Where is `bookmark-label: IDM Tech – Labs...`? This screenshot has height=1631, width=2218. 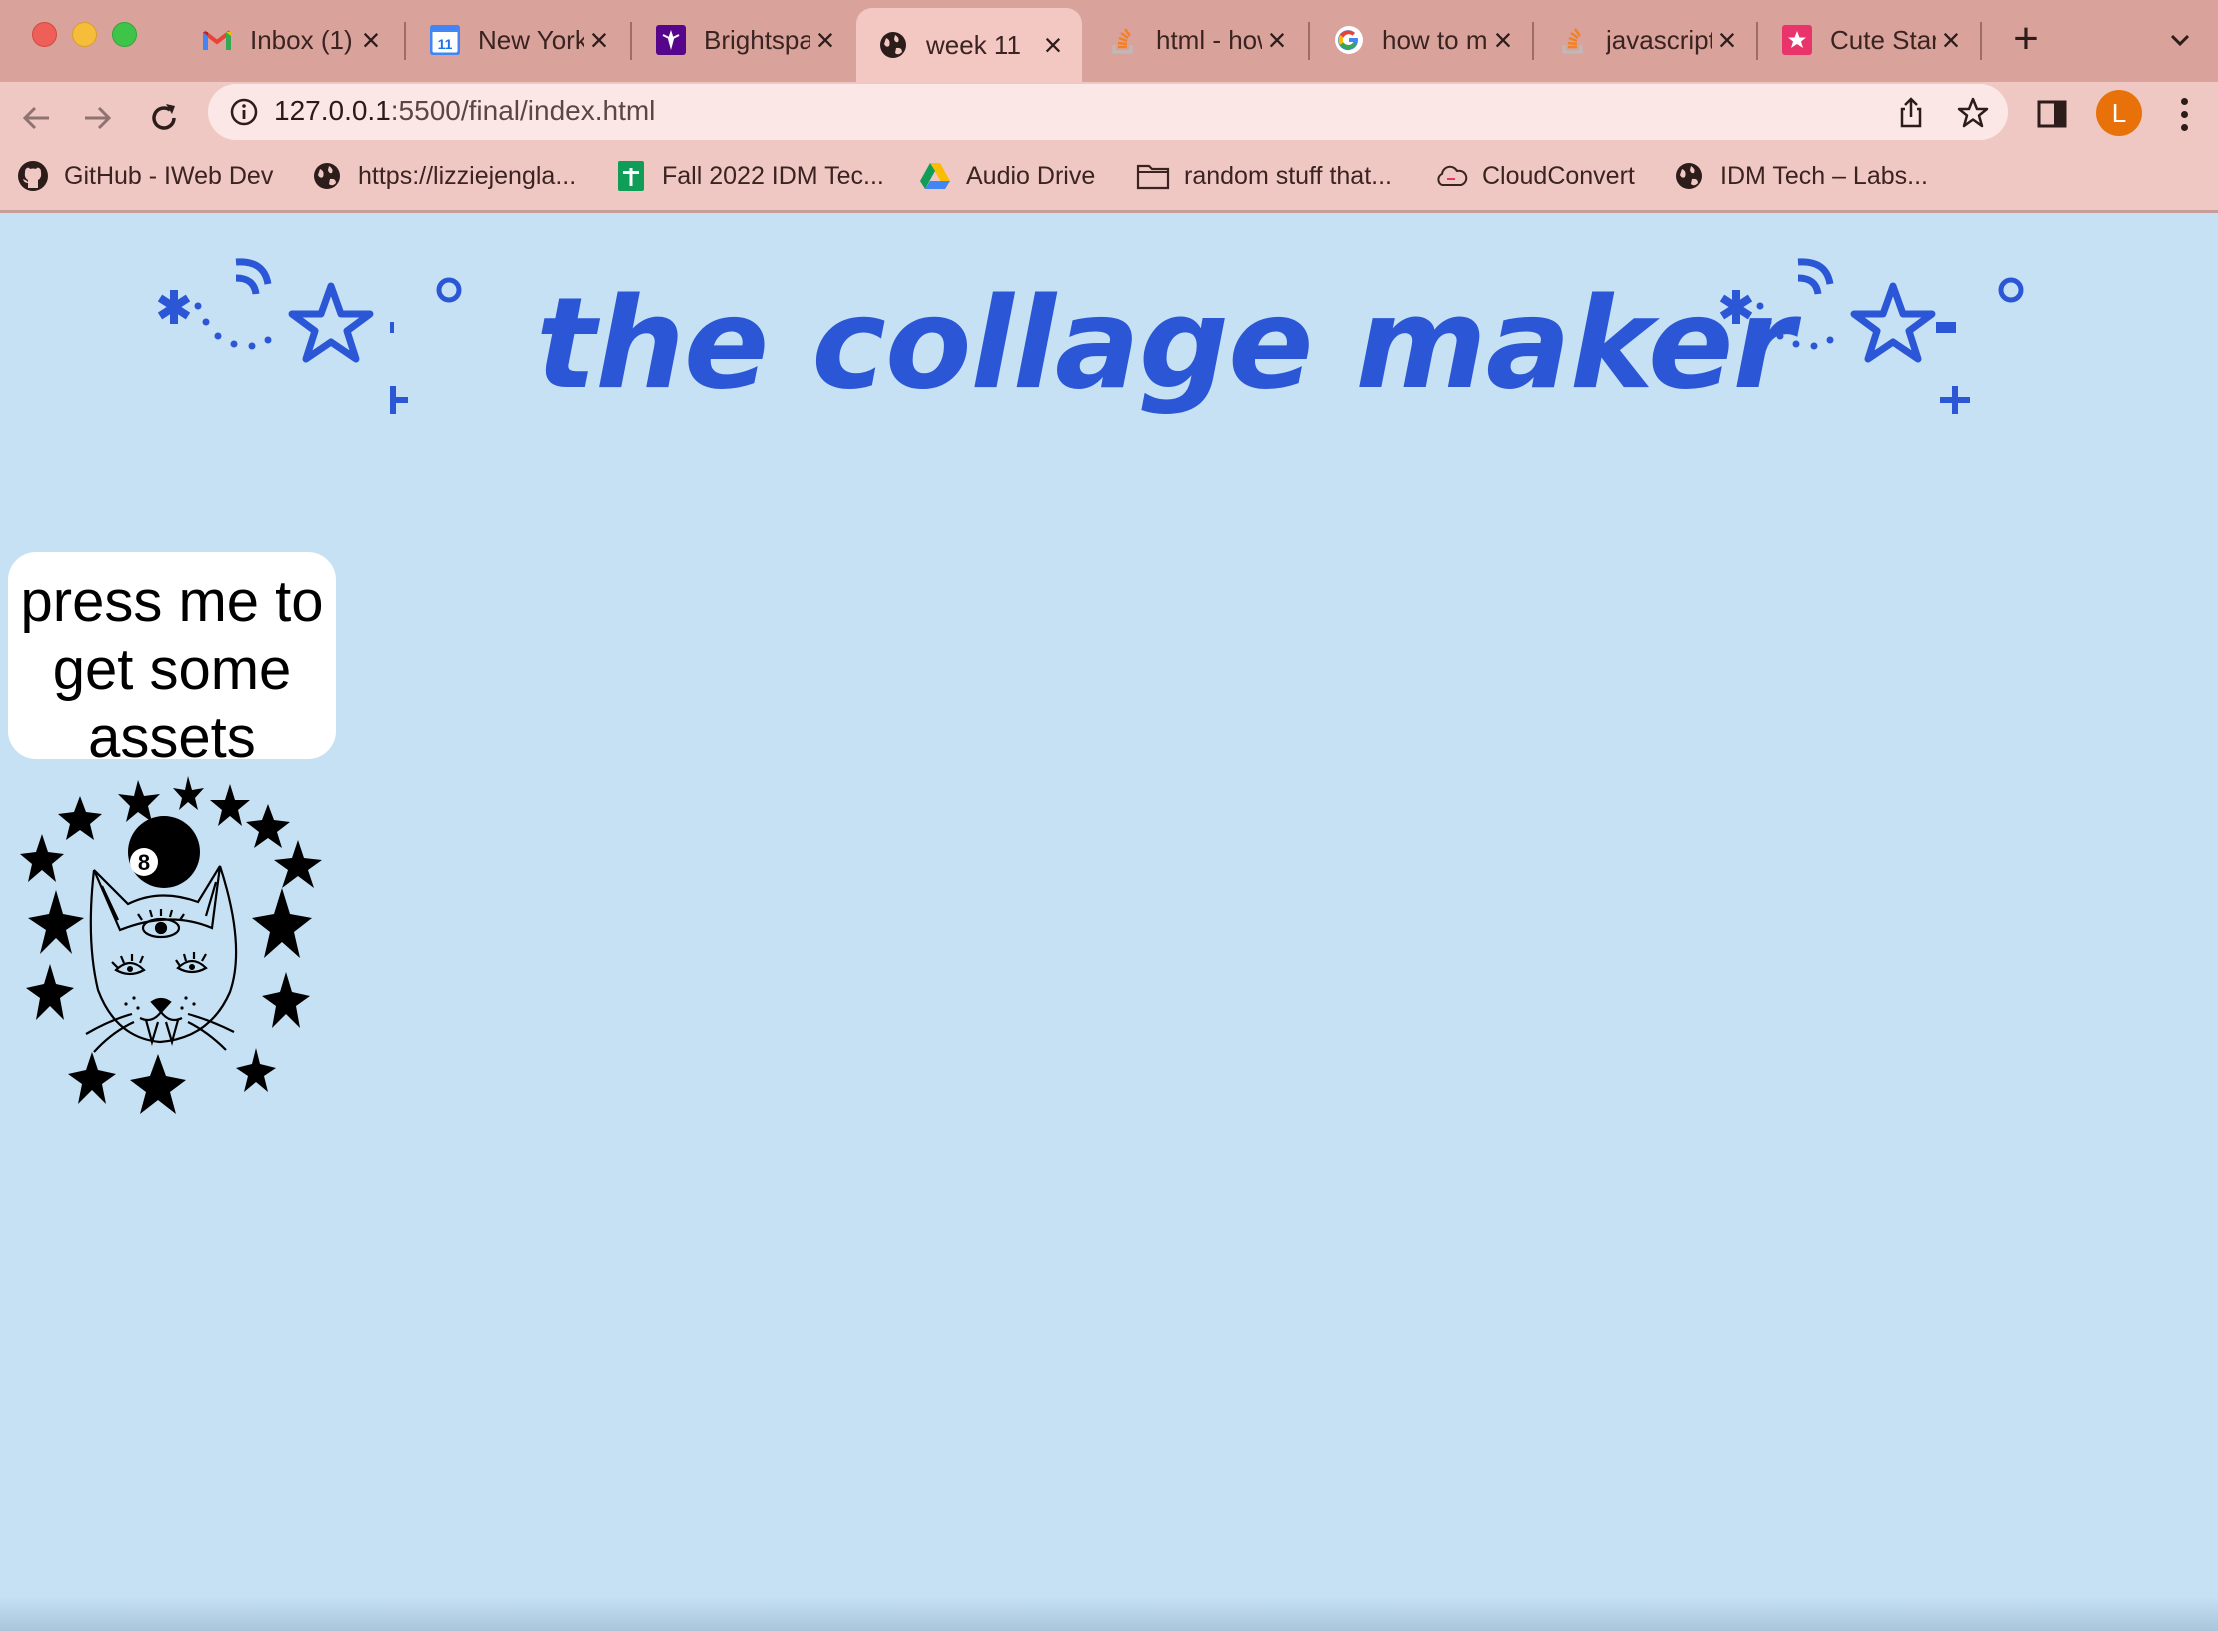
bookmark-label: IDM Tech – Labs... is located at coordinates (1824, 175).